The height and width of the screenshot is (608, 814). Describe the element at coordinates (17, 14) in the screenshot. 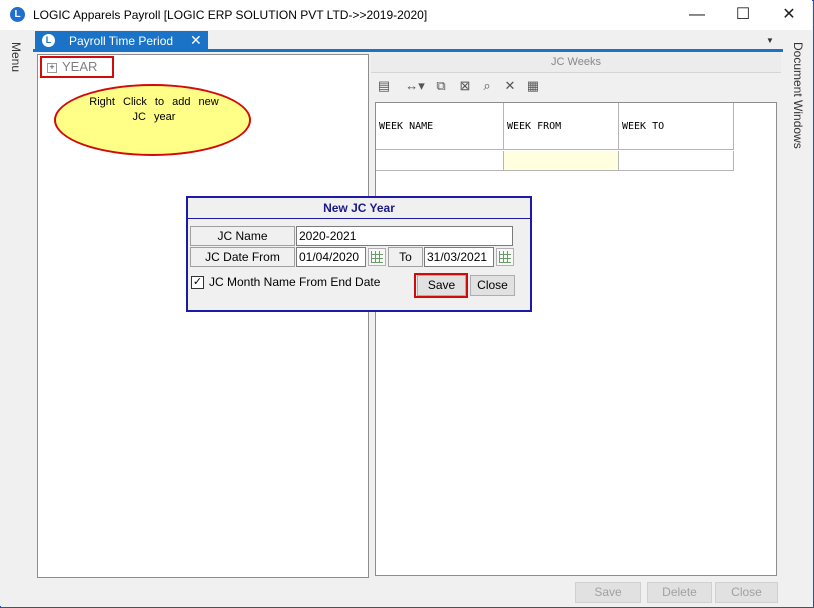

I see `app-logo-icon: L` at that location.